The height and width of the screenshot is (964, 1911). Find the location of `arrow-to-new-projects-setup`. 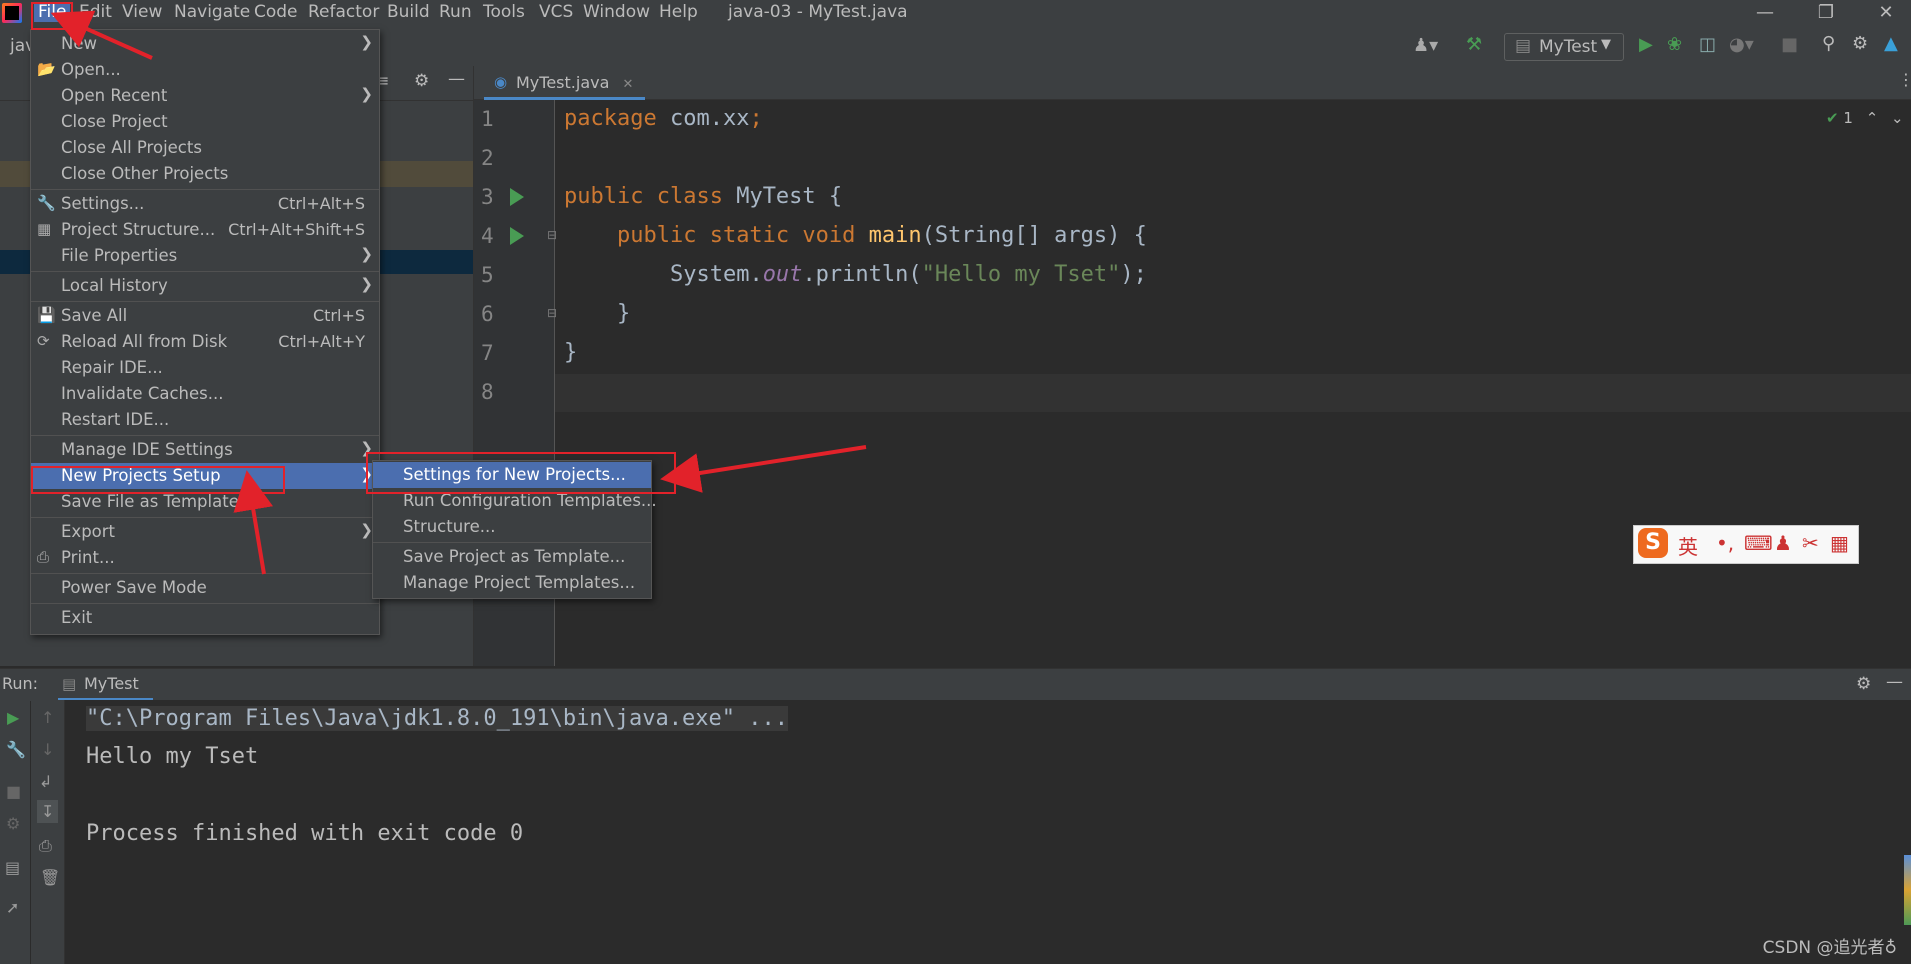

arrow-to-new-projects-setup is located at coordinates (253, 522).